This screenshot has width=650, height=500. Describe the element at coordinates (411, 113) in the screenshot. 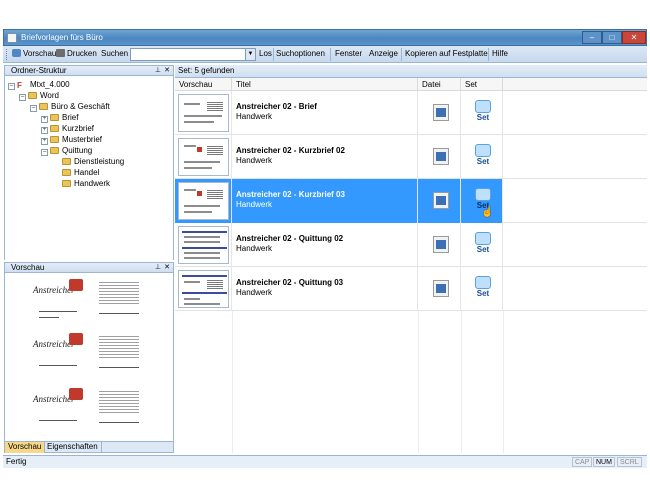

I see `table-row: Anstreicher 02 - Brief Handwerk Set` at that location.